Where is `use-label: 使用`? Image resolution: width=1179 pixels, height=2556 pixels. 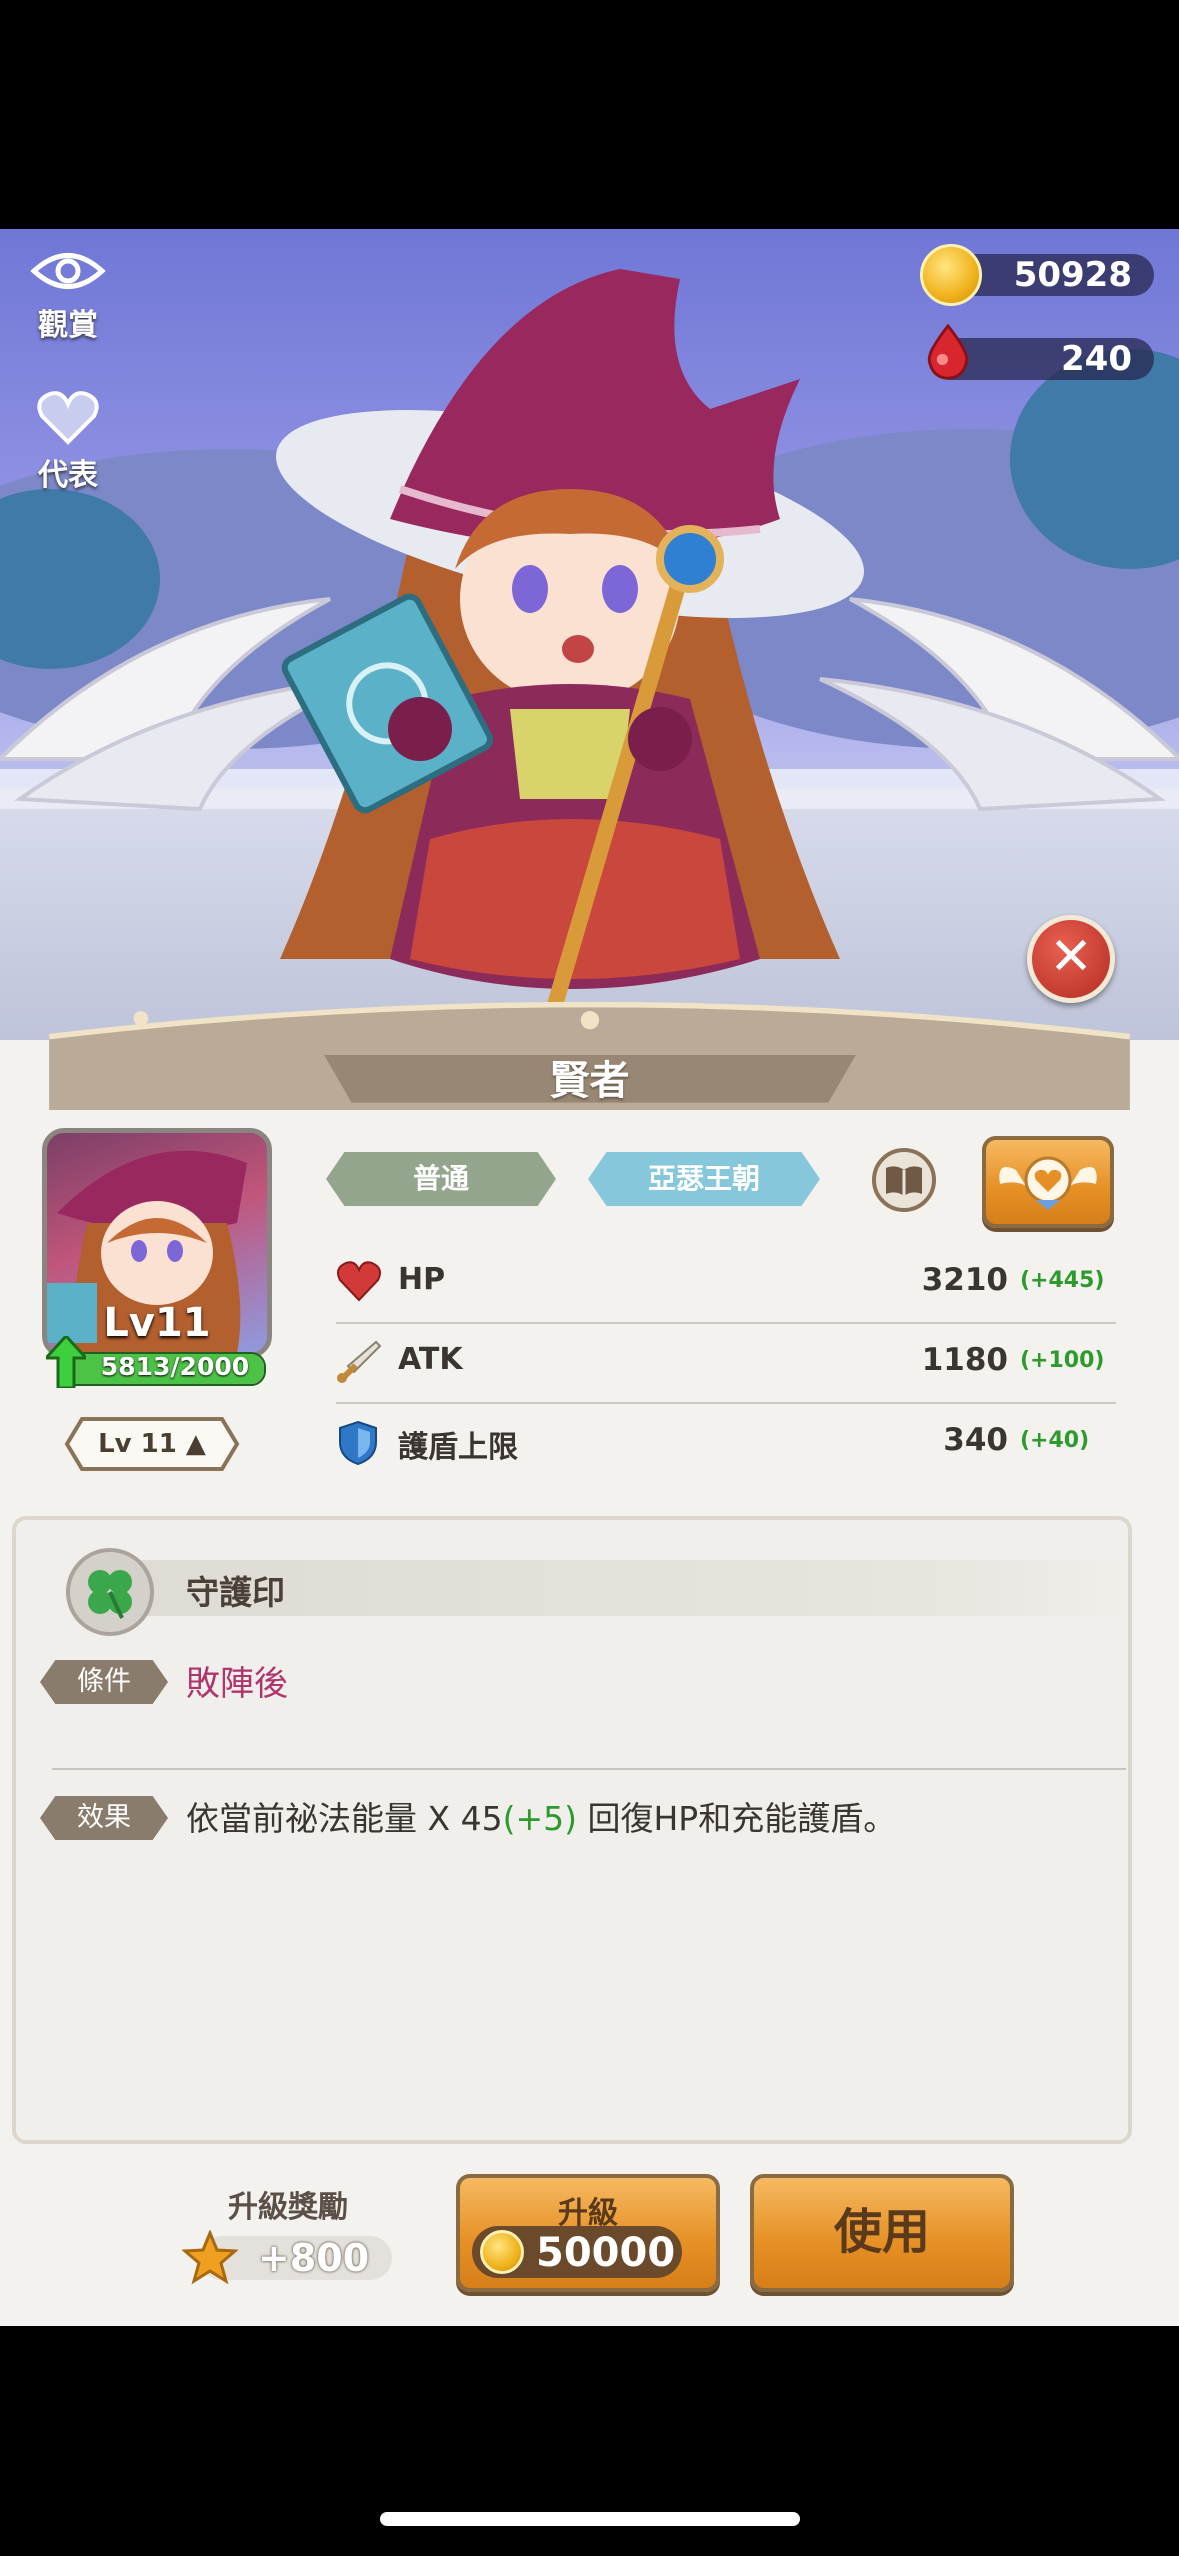 use-label: 使用 is located at coordinates (881, 2232).